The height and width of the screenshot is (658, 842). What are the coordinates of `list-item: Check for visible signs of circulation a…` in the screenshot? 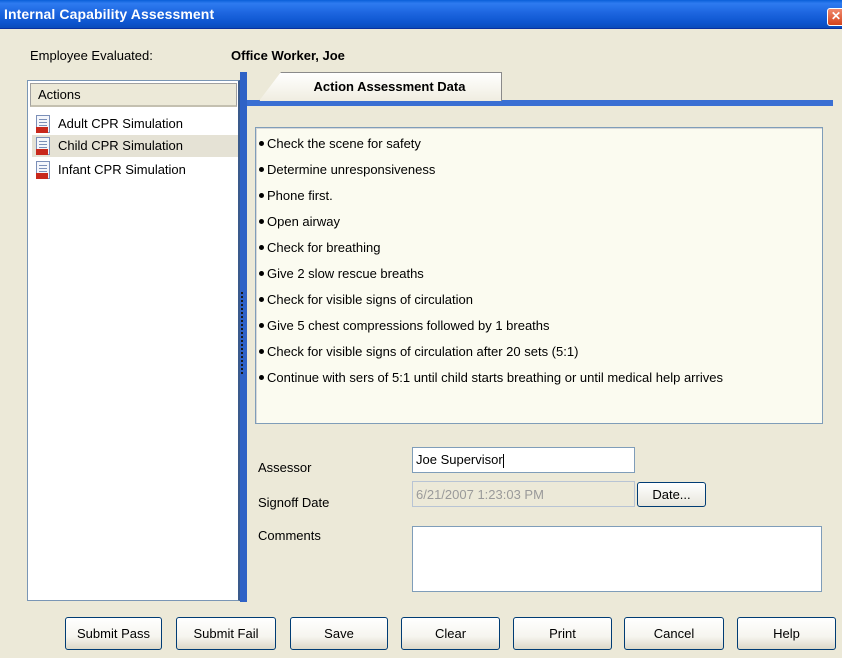 It's located at (418, 351).